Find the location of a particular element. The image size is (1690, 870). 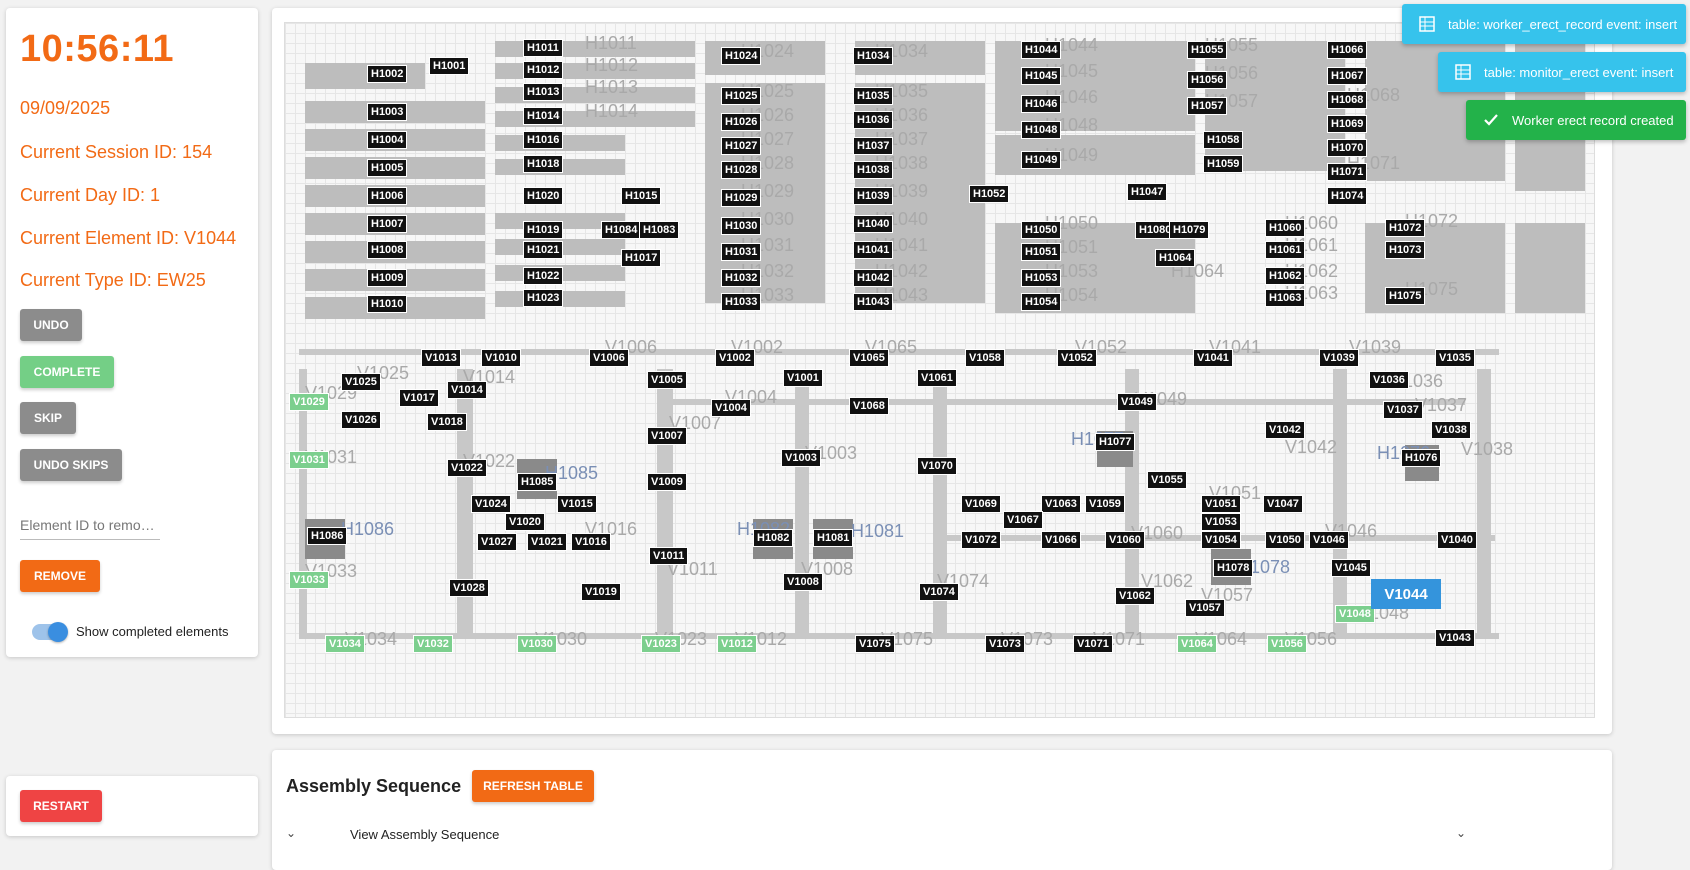

element-tag: H1059 is located at coordinates (1223, 164).